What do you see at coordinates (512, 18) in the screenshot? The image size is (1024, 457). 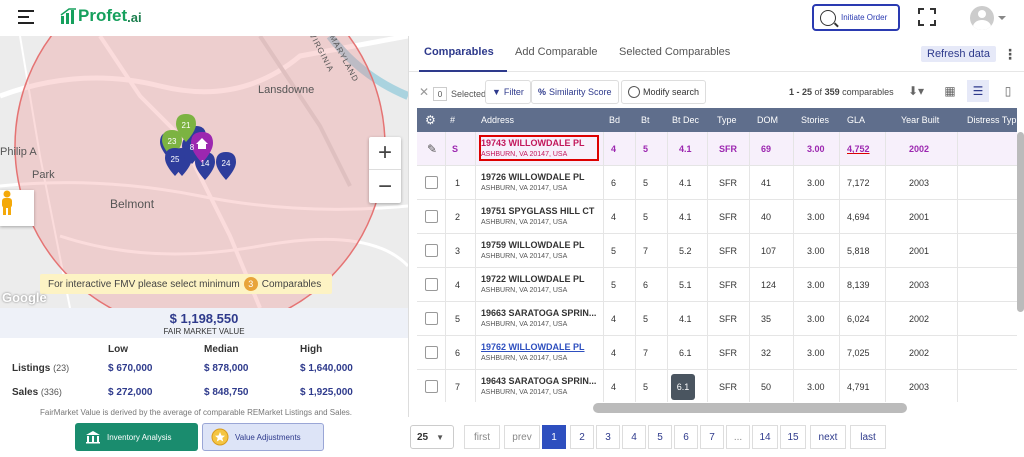 I see `top-bar: Profet .ai Initiate Order` at bounding box center [512, 18].